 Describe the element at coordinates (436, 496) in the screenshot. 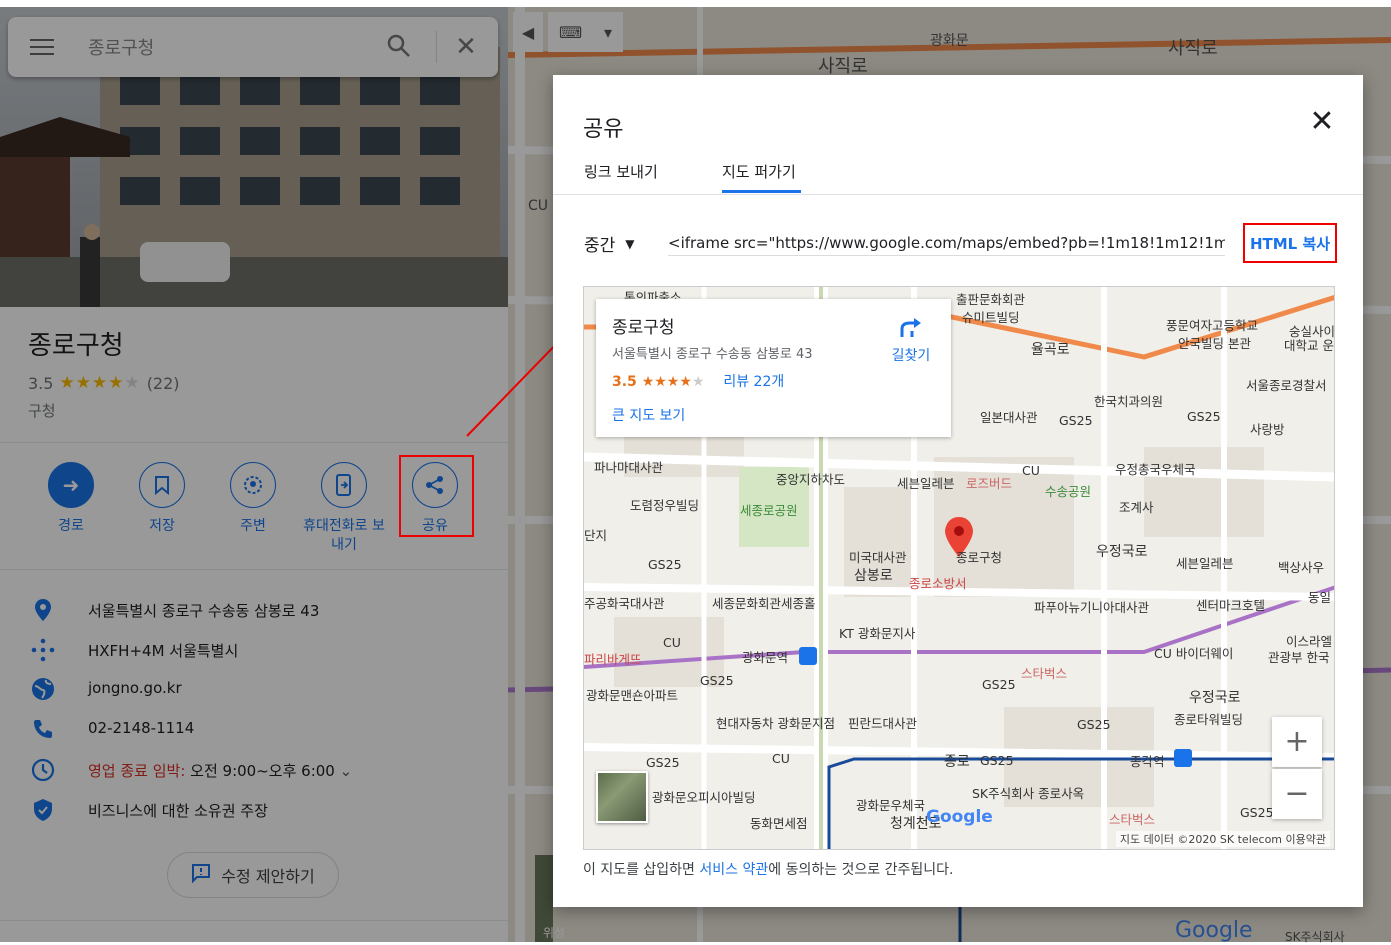

I see `share-highlight-box` at that location.